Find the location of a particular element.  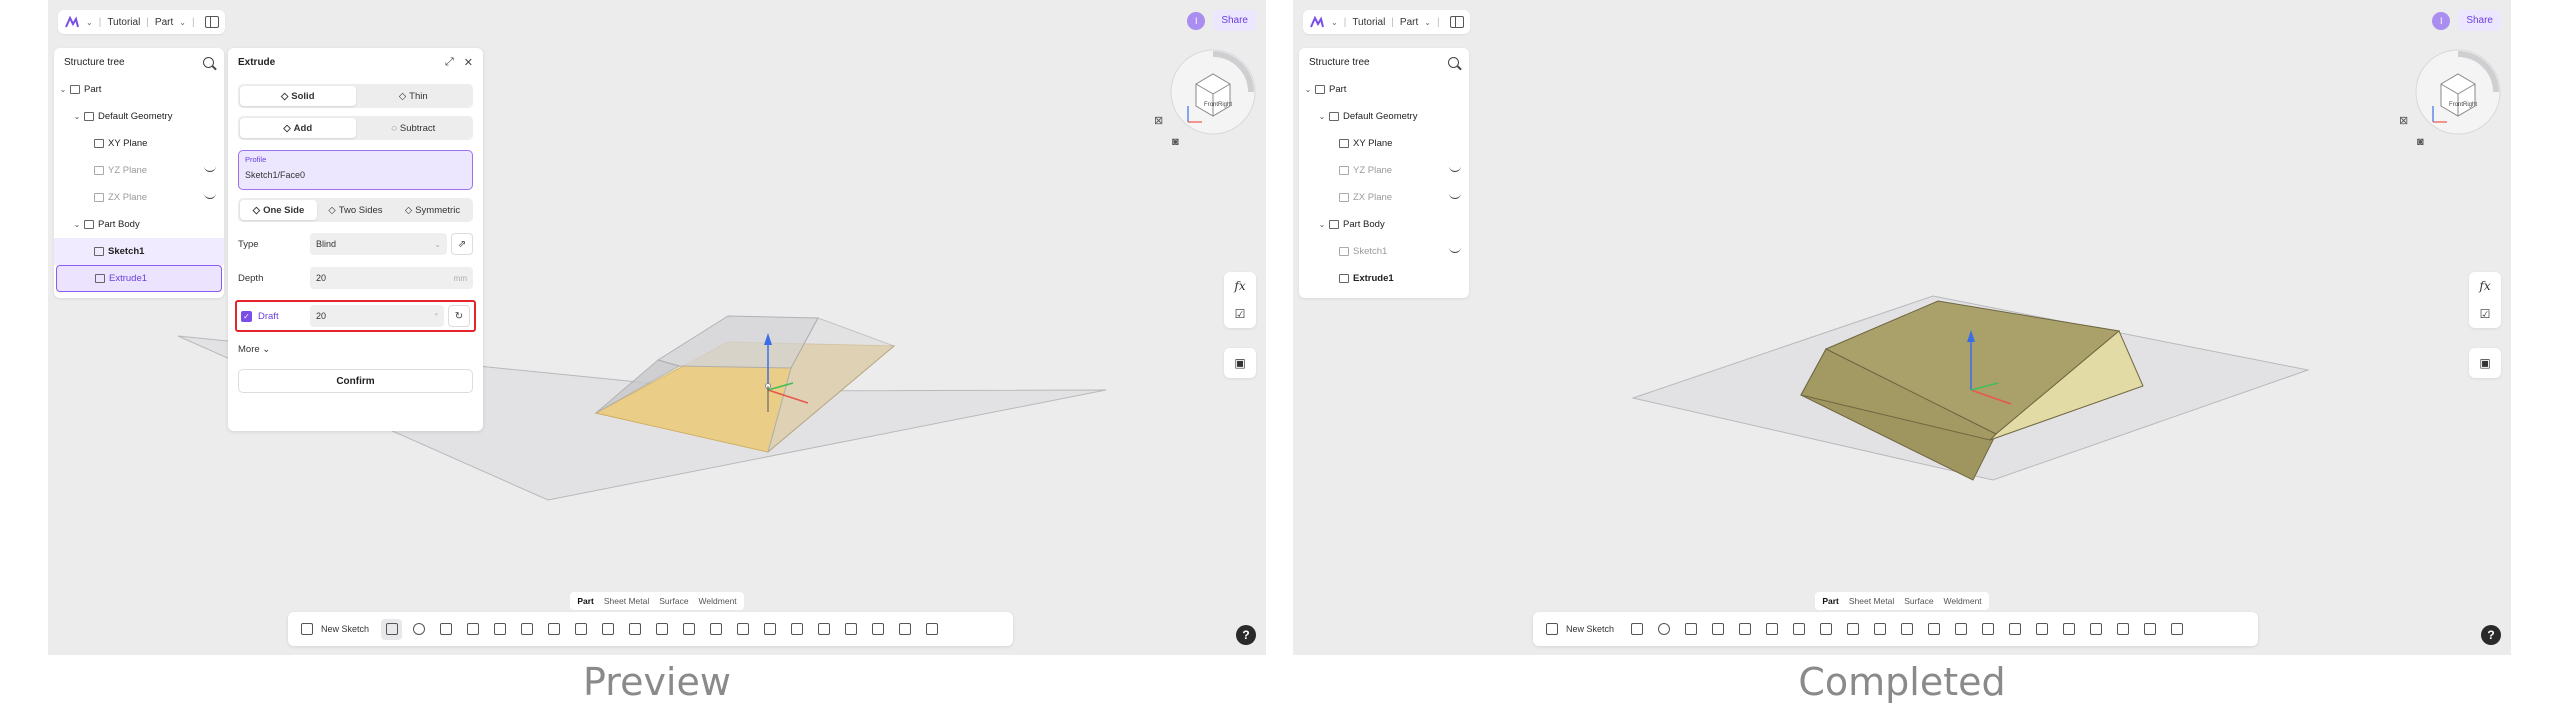

confirm-button: Confirm is located at coordinates (355, 381).